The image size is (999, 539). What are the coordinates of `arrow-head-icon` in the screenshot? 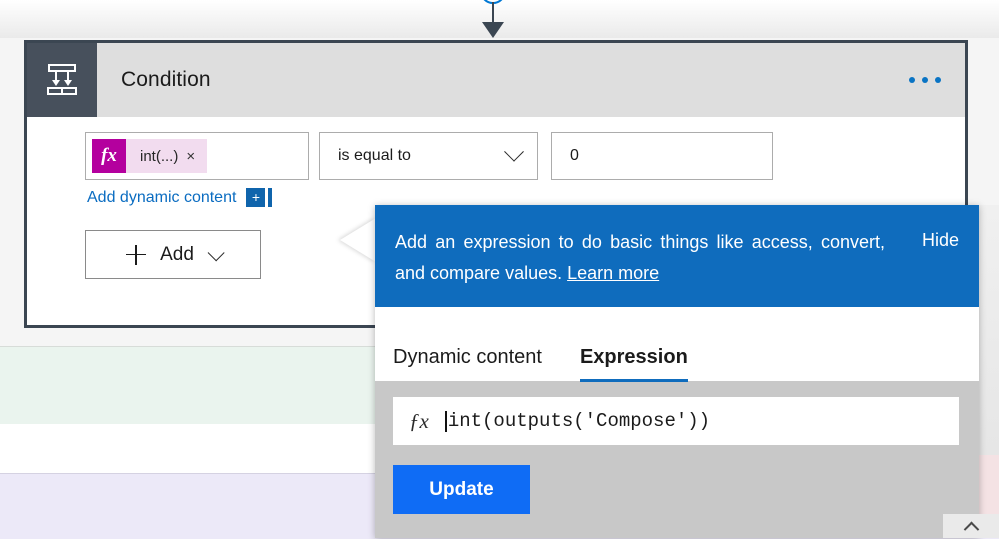 It's located at (493, 30).